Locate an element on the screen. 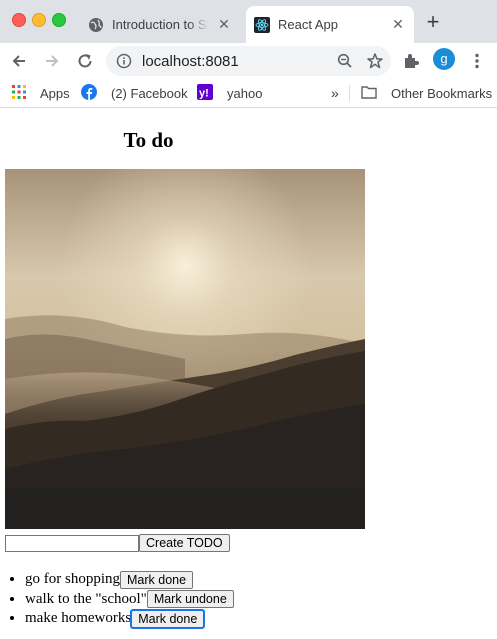 The width and height of the screenshot is (497, 639). bookmark-apps: Apps is located at coordinates (41, 93).